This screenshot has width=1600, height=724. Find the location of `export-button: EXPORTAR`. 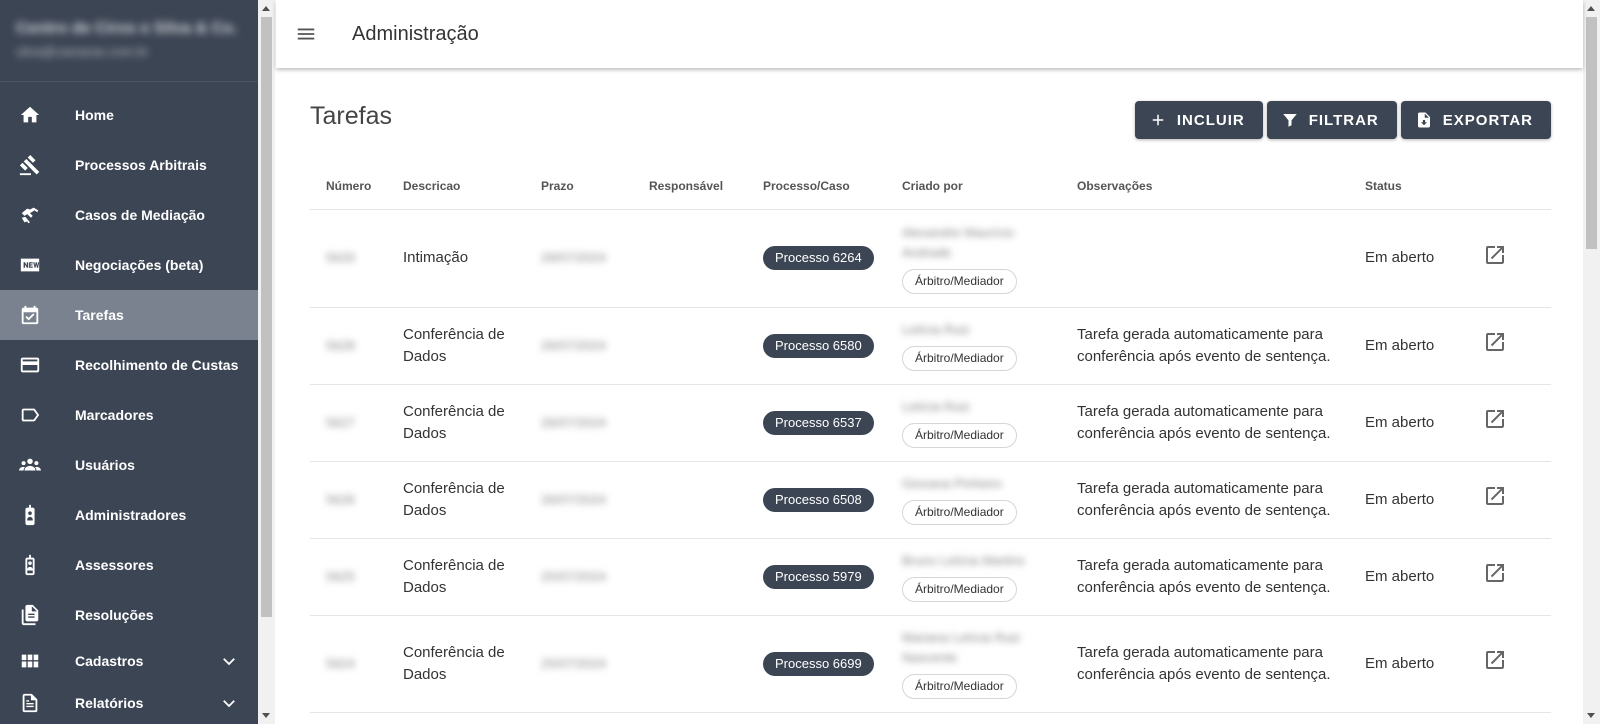

export-button: EXPORTAR is located at coordinates (1475, 120).